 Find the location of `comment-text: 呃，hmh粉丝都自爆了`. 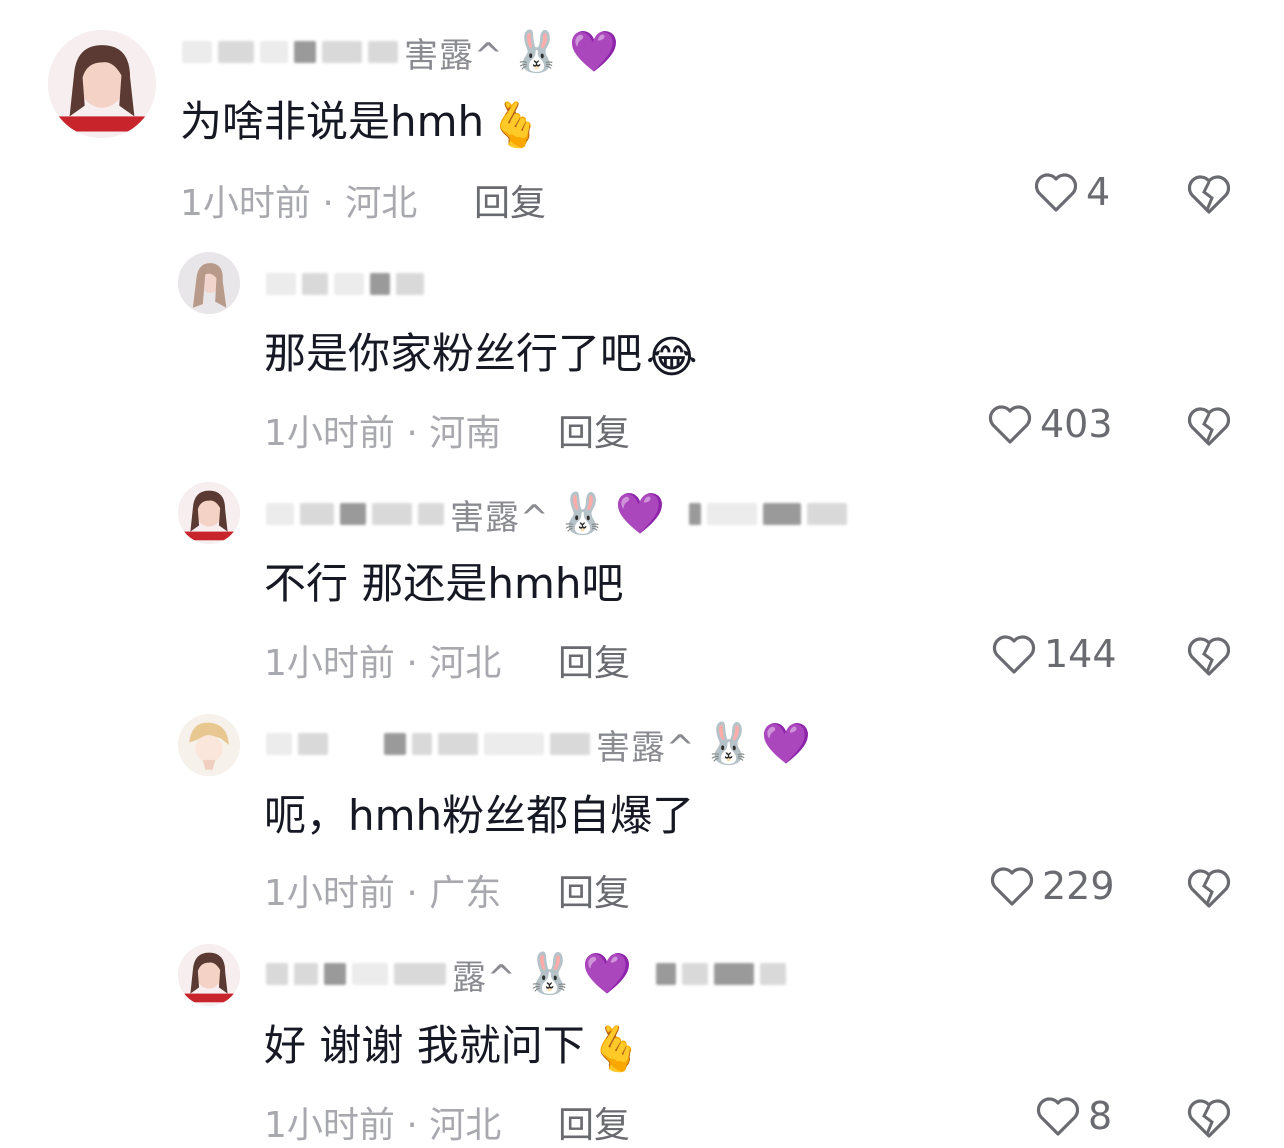

comment-text: 呃，hmh粉丝都自爆了 is located at coordinates (479, 815).